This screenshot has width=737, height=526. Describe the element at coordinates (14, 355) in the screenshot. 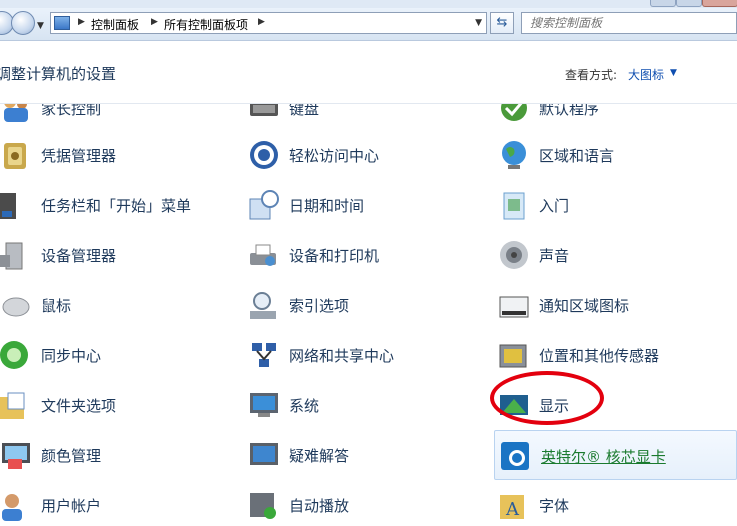

I see `sync-icon` at that location.